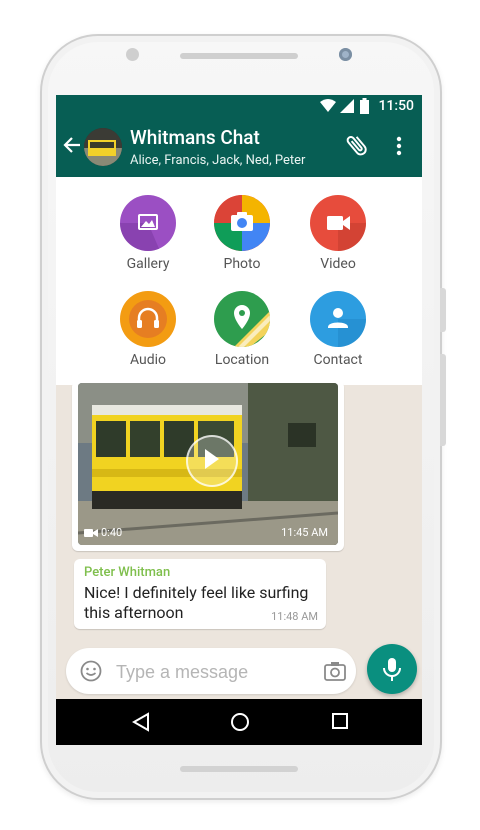 This screenshot has height=830, width=480. I want to click on attach-contact: Contact, so click(338, 329).